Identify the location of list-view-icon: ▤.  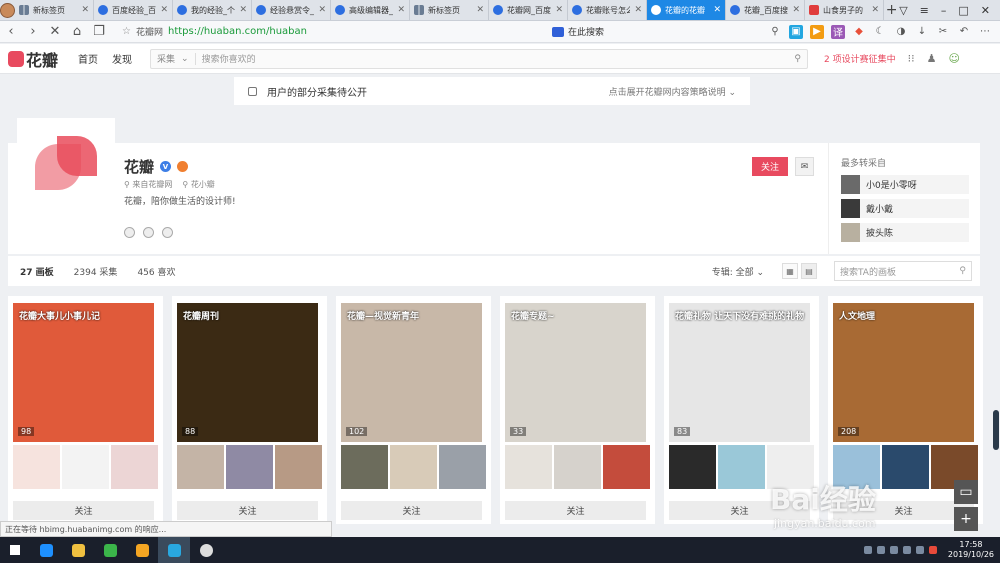
(809, 271).